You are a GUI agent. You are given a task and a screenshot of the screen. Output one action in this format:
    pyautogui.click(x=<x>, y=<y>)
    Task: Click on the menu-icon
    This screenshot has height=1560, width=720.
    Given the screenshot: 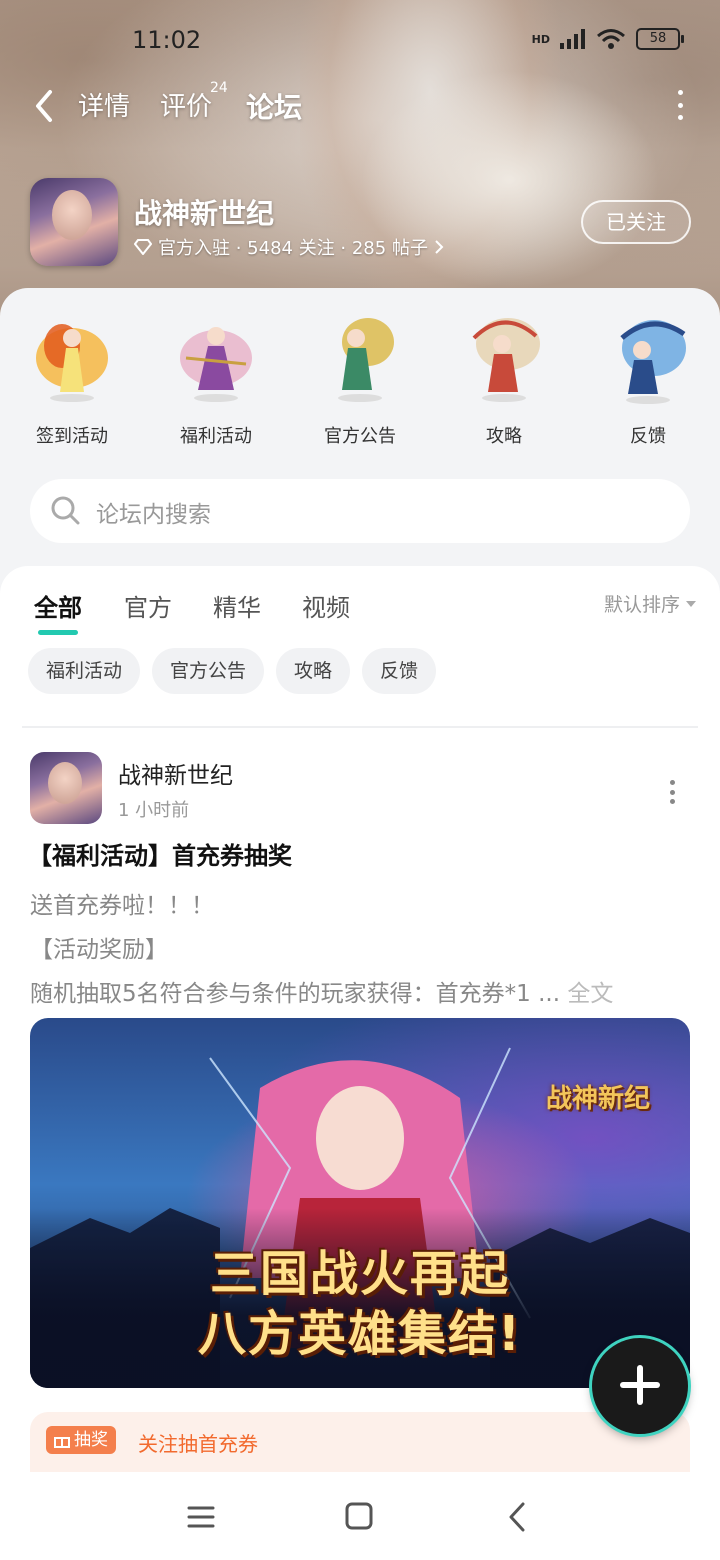 What is the action you would take?
    pyautogui.click(x=201, y=1517)
    